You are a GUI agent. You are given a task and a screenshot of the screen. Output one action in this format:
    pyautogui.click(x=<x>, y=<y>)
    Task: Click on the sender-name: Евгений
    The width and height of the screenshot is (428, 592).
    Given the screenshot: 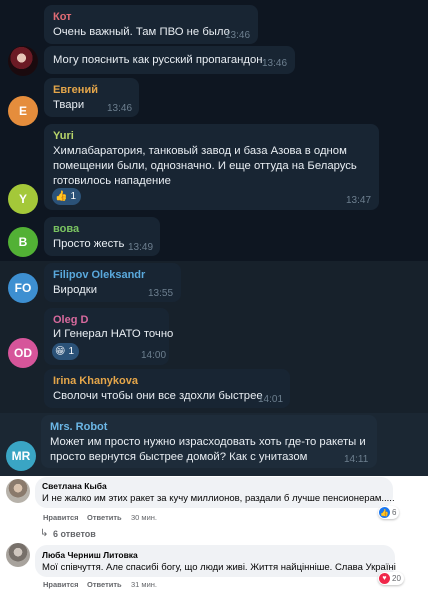 What is the action you would take?
    pyautogui.click(x=75, y=90)
    